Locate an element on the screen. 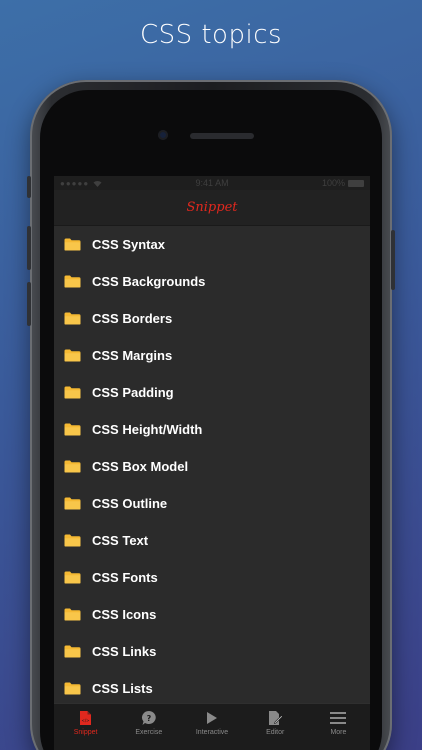  signal-indicator: ●●●●● is located at coordinates (81, 183).